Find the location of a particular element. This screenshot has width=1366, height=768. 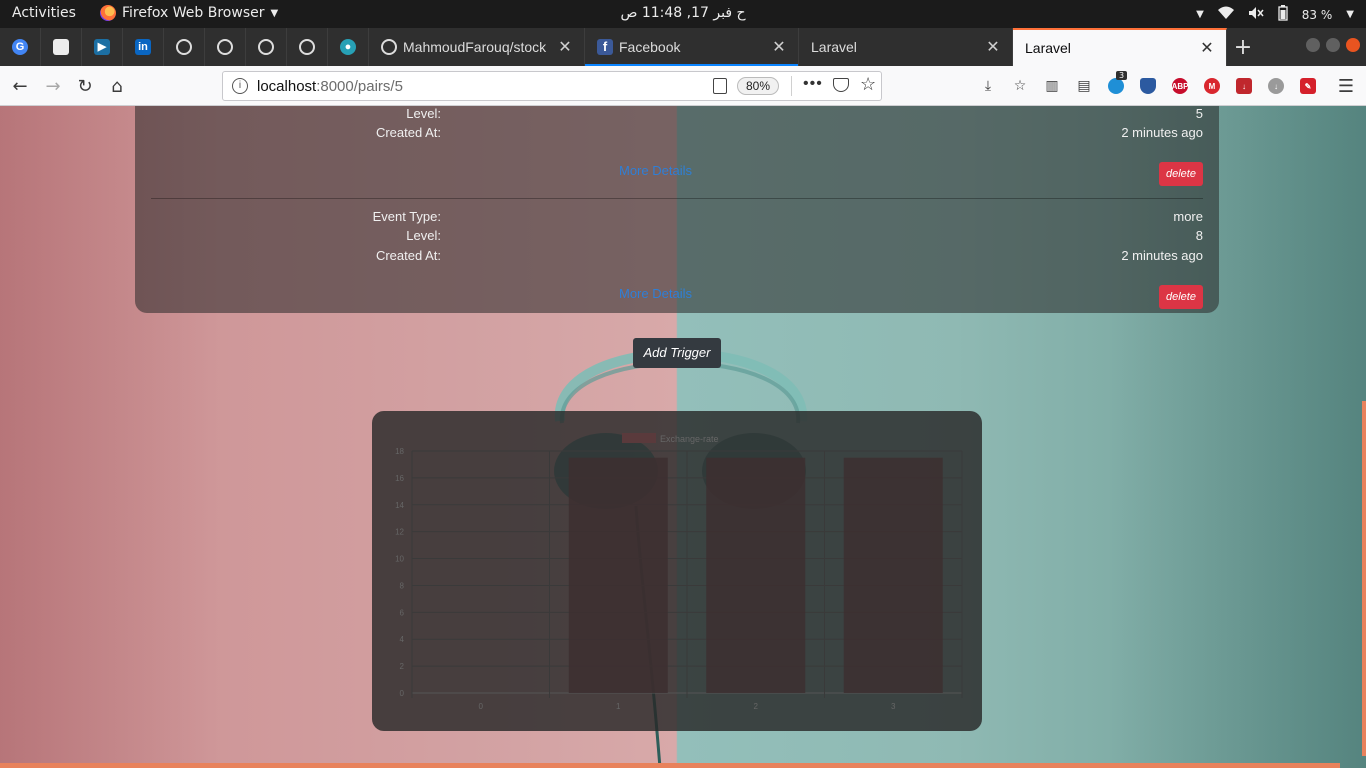

event-value-level: 5 is located at coordinates (1199, 113).